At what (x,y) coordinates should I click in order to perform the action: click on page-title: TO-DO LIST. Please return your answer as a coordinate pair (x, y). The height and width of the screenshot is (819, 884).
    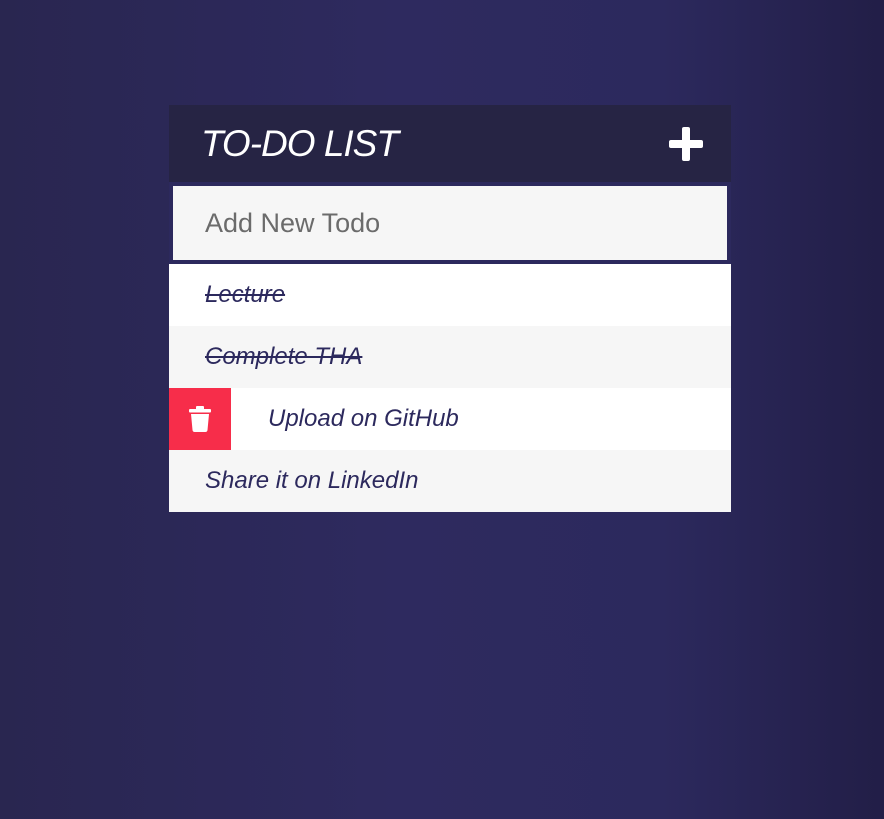
    Looking at the image, I should click on (300, 143).